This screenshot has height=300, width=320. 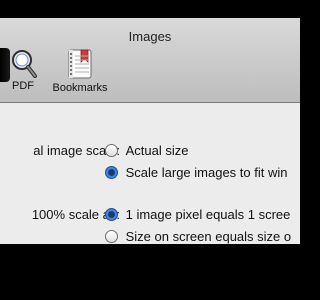 I want to click on radio-scale-to-fit: Scale large images to fit win, so click(x=196, y=172).